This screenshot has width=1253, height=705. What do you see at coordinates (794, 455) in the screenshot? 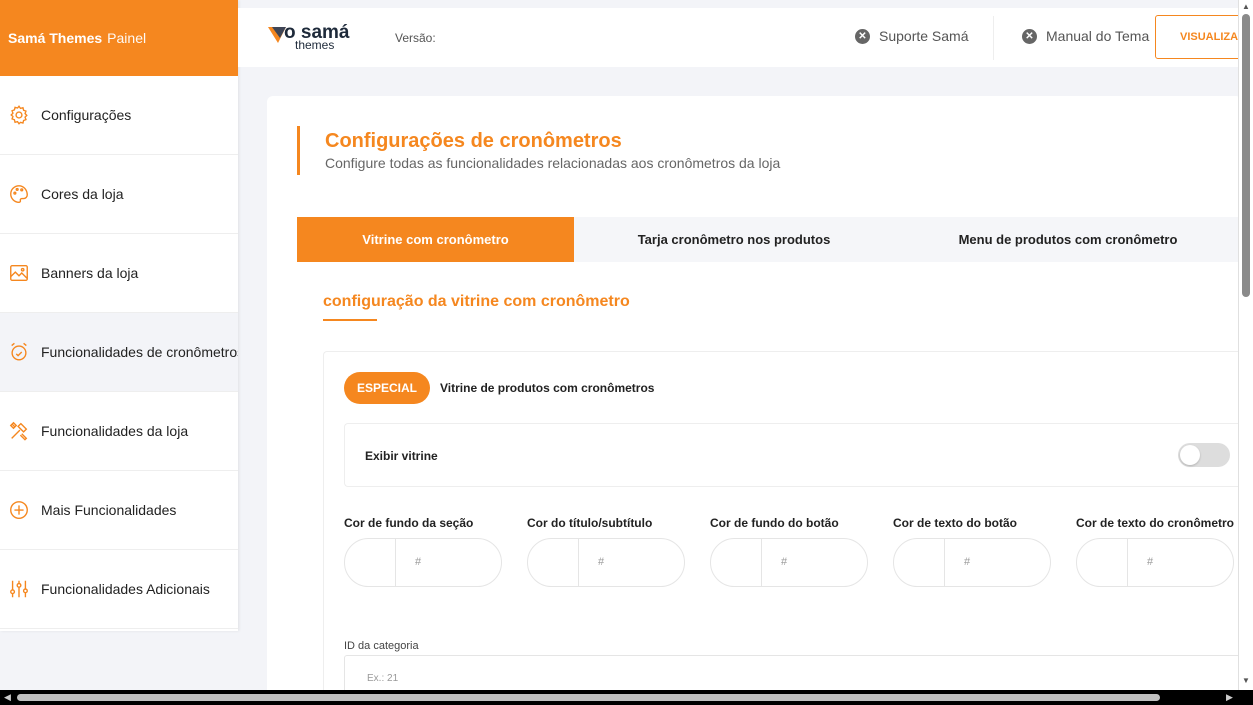
I see `show-vitrine-row: Exibir vitrine` at bounding box center [794, 455].